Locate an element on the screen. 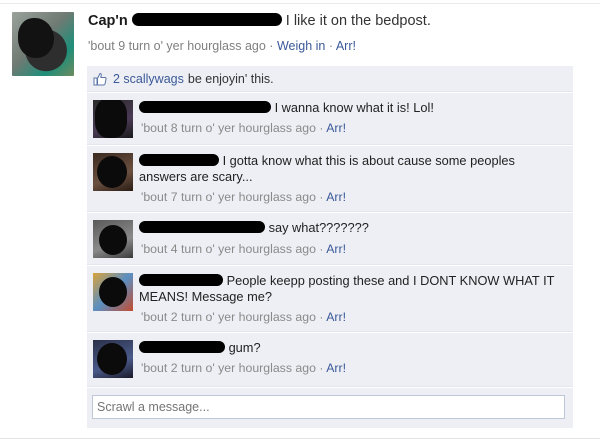  like-link: Weigh in is located at coordinates (301, 46).